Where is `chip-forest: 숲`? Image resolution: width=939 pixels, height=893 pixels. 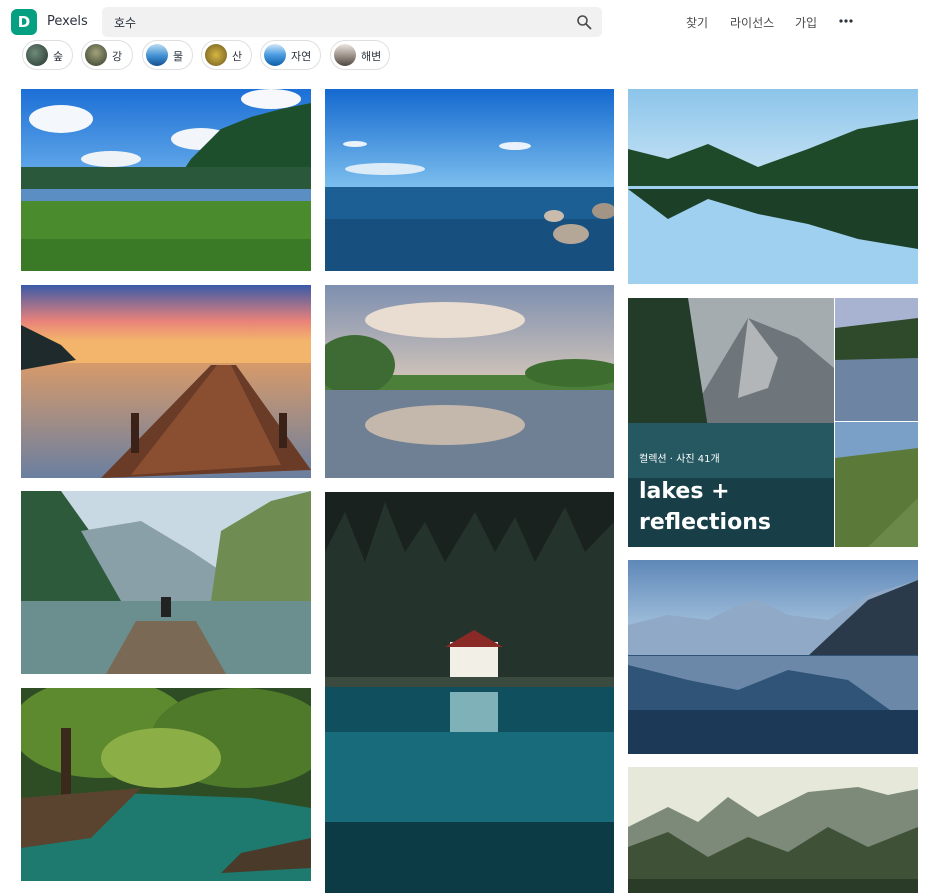 chip-forest: 숲 is located at coordinates (47, 55).